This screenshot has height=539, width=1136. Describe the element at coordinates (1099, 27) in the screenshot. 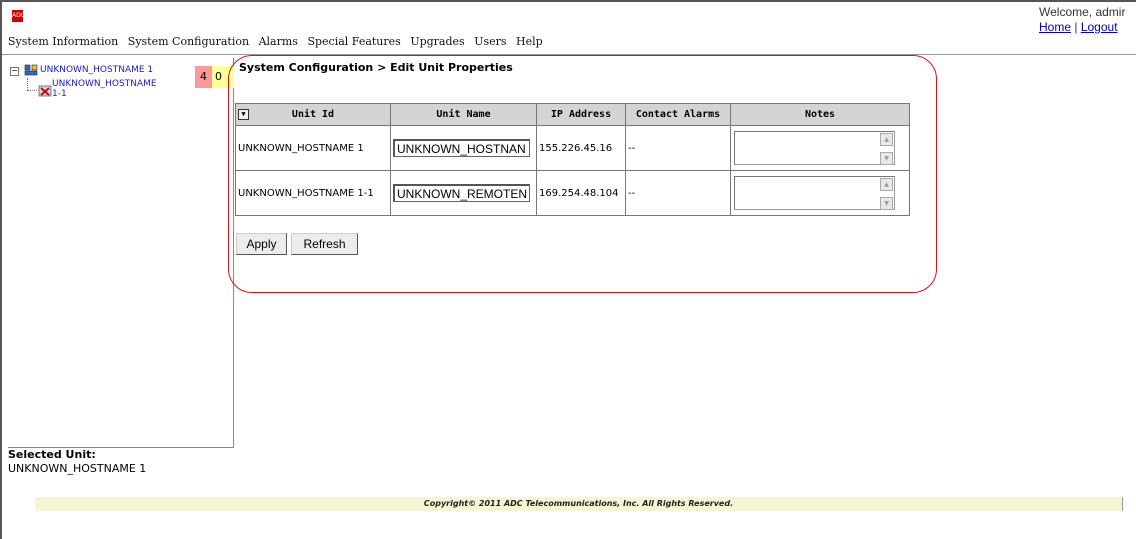

I see `logout-link: Logout` at that location.